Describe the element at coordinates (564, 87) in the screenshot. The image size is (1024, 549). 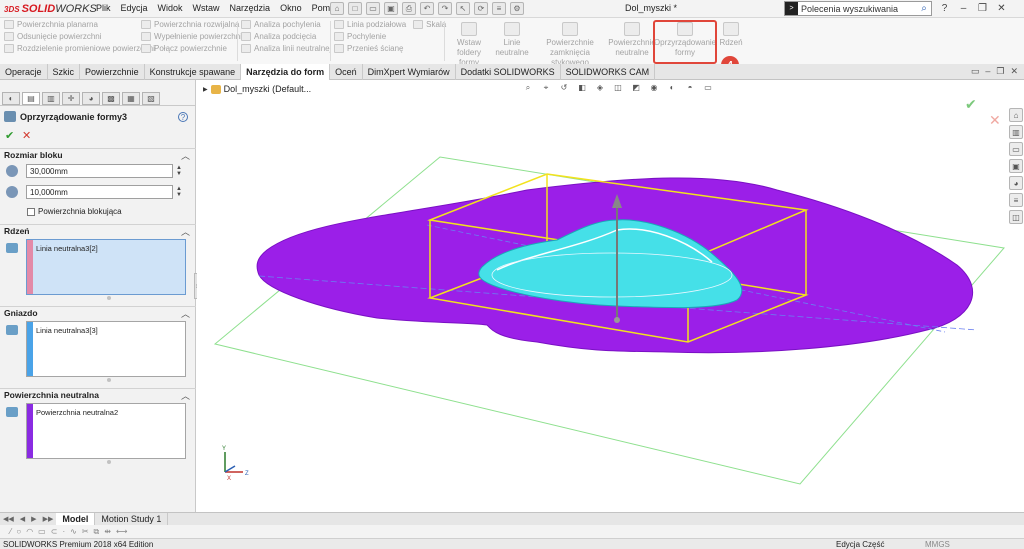
I see `previous-view-icon: ↺` at that location.